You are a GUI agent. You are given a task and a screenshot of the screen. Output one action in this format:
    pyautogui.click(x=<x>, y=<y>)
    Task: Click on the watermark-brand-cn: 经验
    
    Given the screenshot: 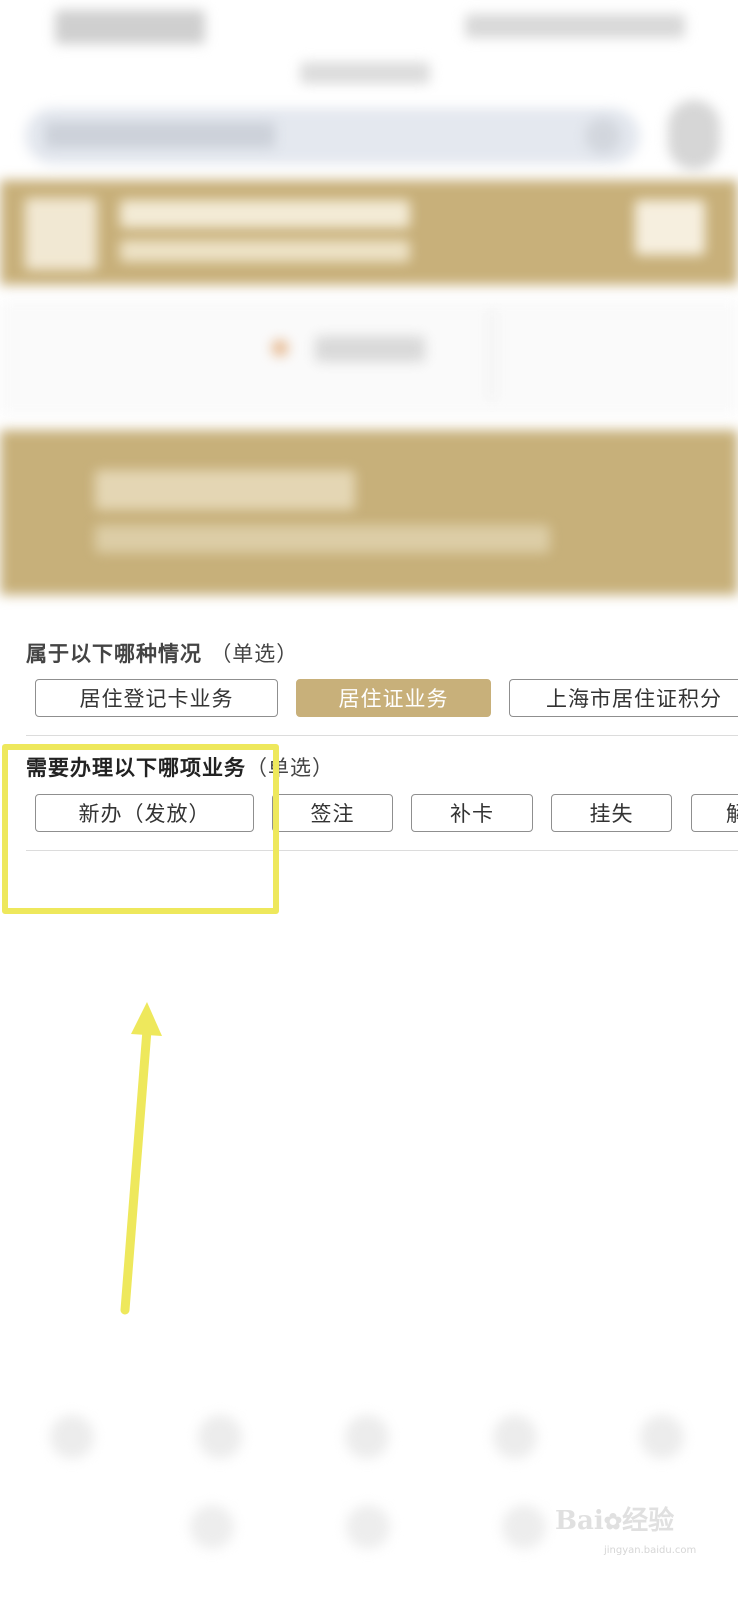 What is the action you would take?
    pyautogui.click(x=648, y=1521)
    